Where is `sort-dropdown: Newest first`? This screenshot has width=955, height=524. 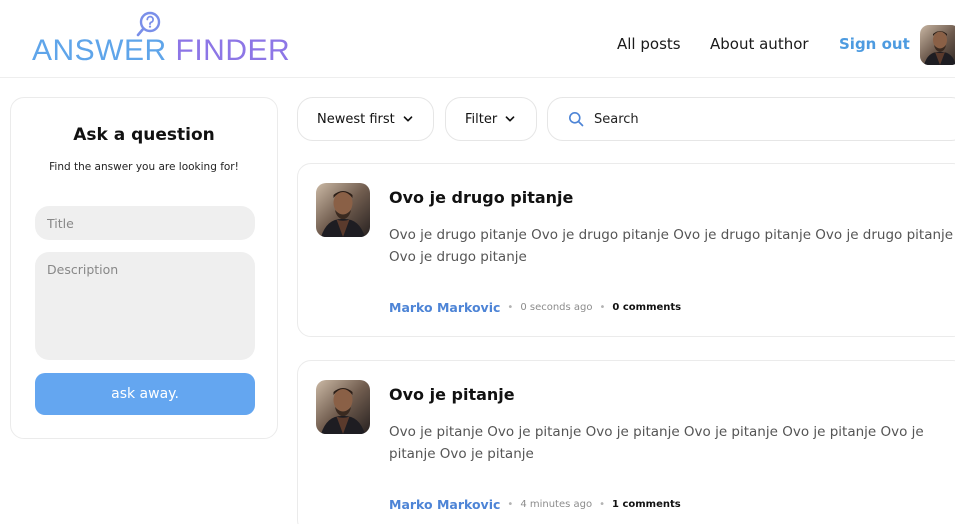
sort-dropdown: Newest first is located at coordinates (365, 119).